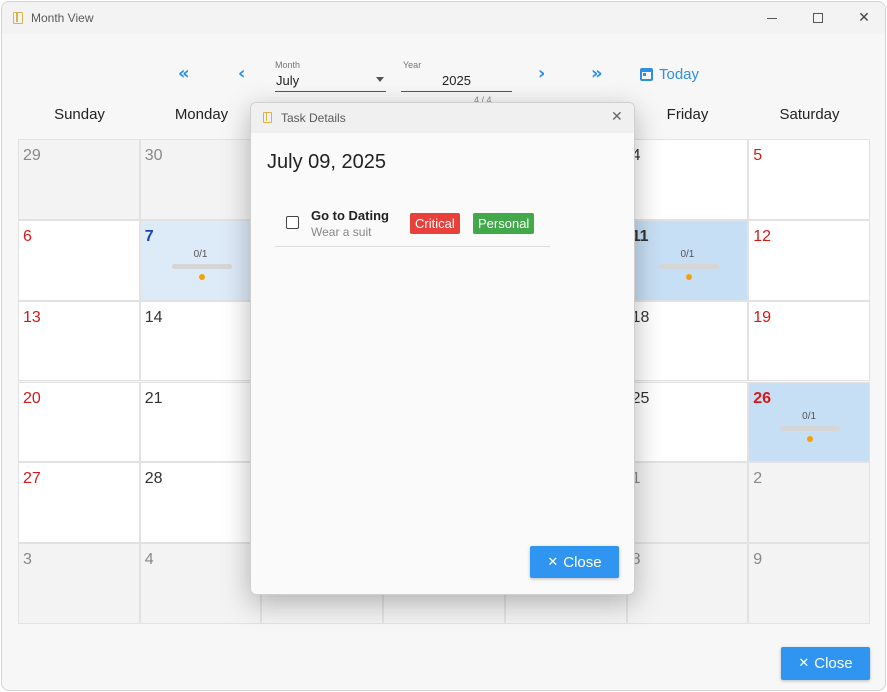 The width and height of the screenshot is (887, 692). Describe the element at coordinates (435, 223) in the screenshot. I see `priority-badge: Critical` at that location.